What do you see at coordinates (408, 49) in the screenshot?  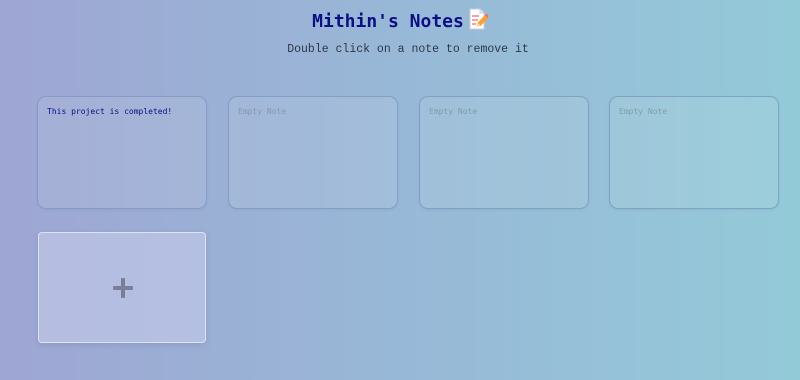 I see `subtitle: Double click on a note to remove it` at bounding box center [408, 49].